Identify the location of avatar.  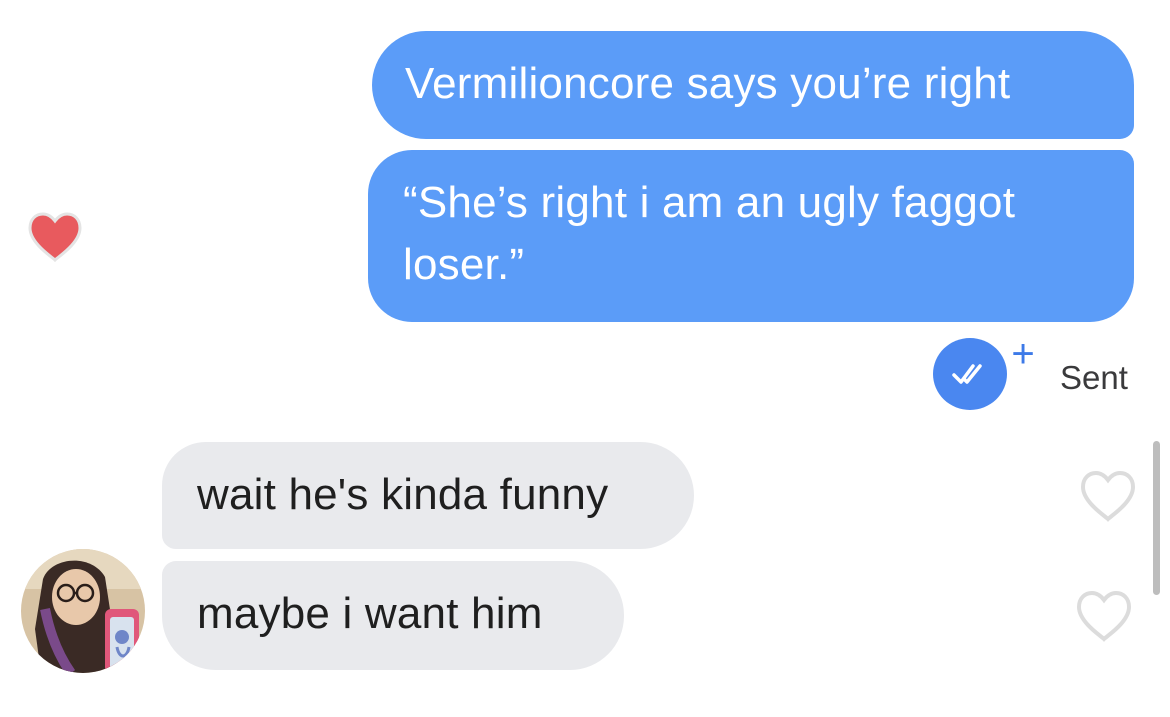
(83, 611).